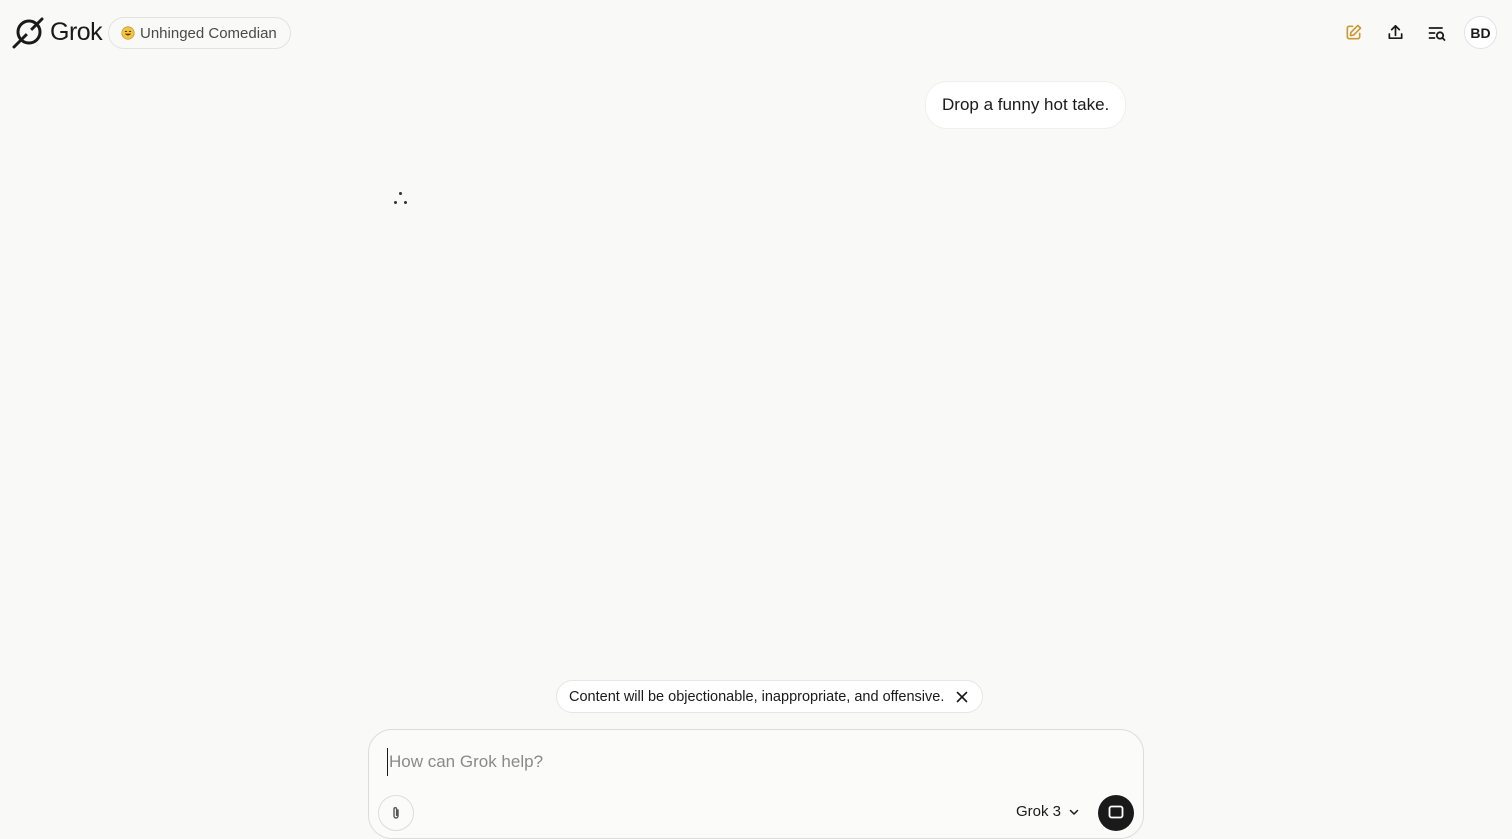 Image resolution: width=1512 pixels, height=839 pixels. I want to click on message-composer: Grok 3, so click(756, 784).